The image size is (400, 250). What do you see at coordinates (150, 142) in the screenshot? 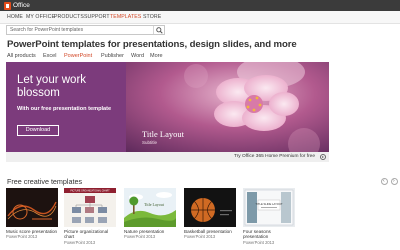
I see `slide-subtitle: Subtitle` at bounding box center [150, 142].